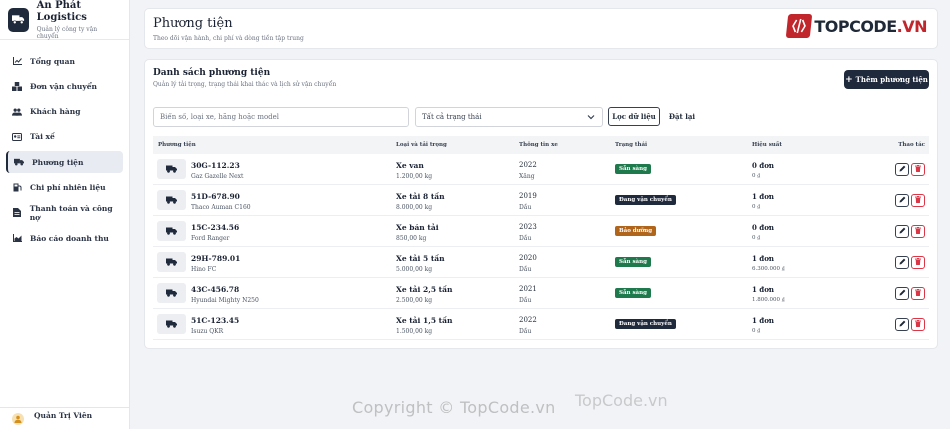 Image resolution: width=950 pixels, height=429 pixels. I want to click on vehicle-type: Xe tải 8 tấn, so click(420, 196).